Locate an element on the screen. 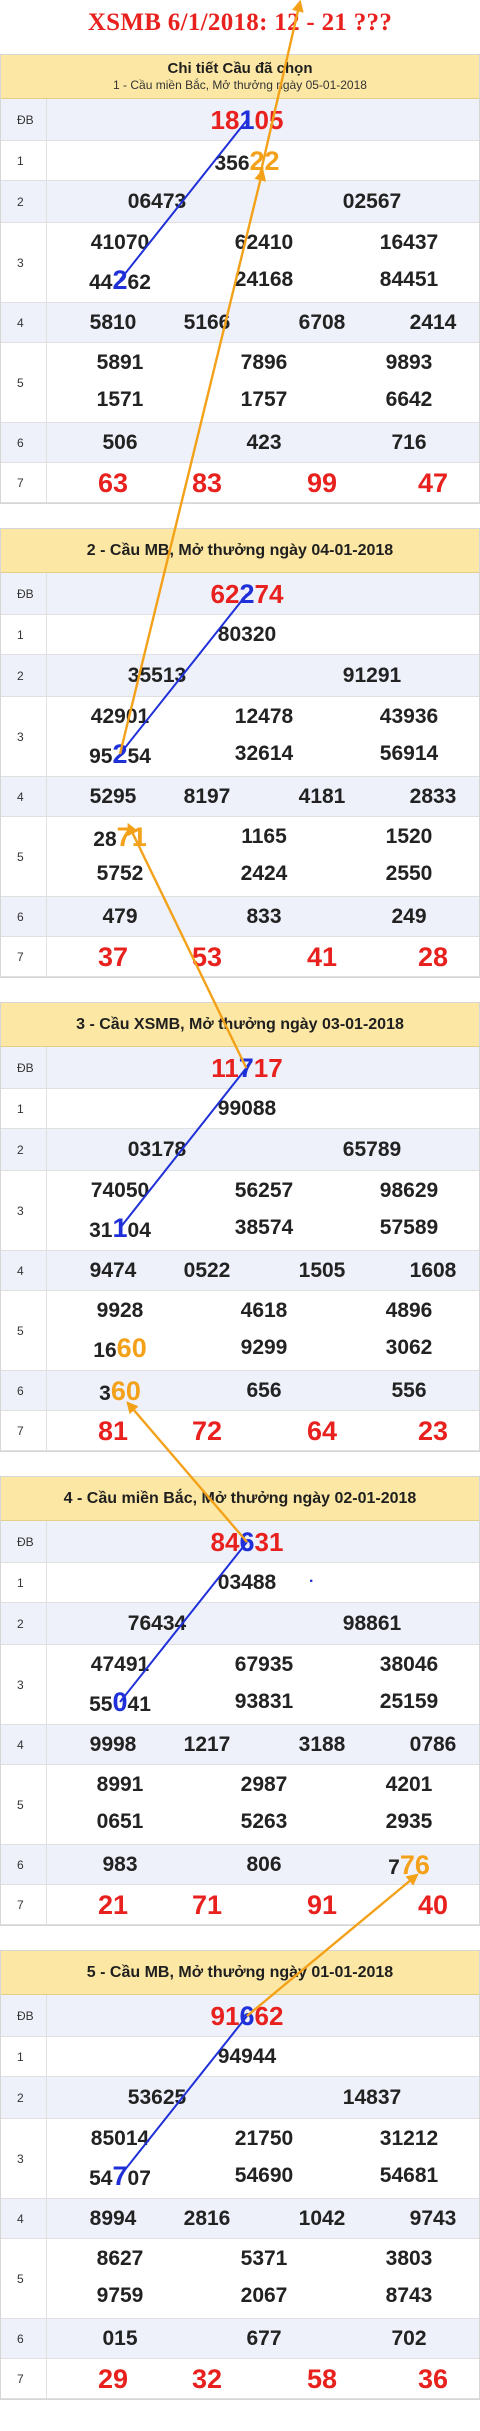 This screenshot has width=480, height=2431. prize-number: 1757 is located at coordinates (264, 399).